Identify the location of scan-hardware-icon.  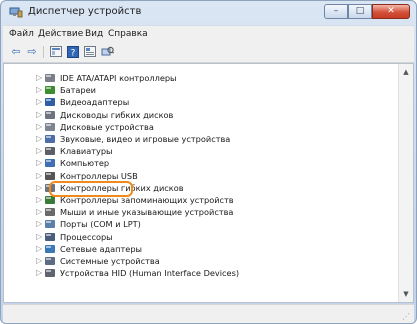
(107, 50).